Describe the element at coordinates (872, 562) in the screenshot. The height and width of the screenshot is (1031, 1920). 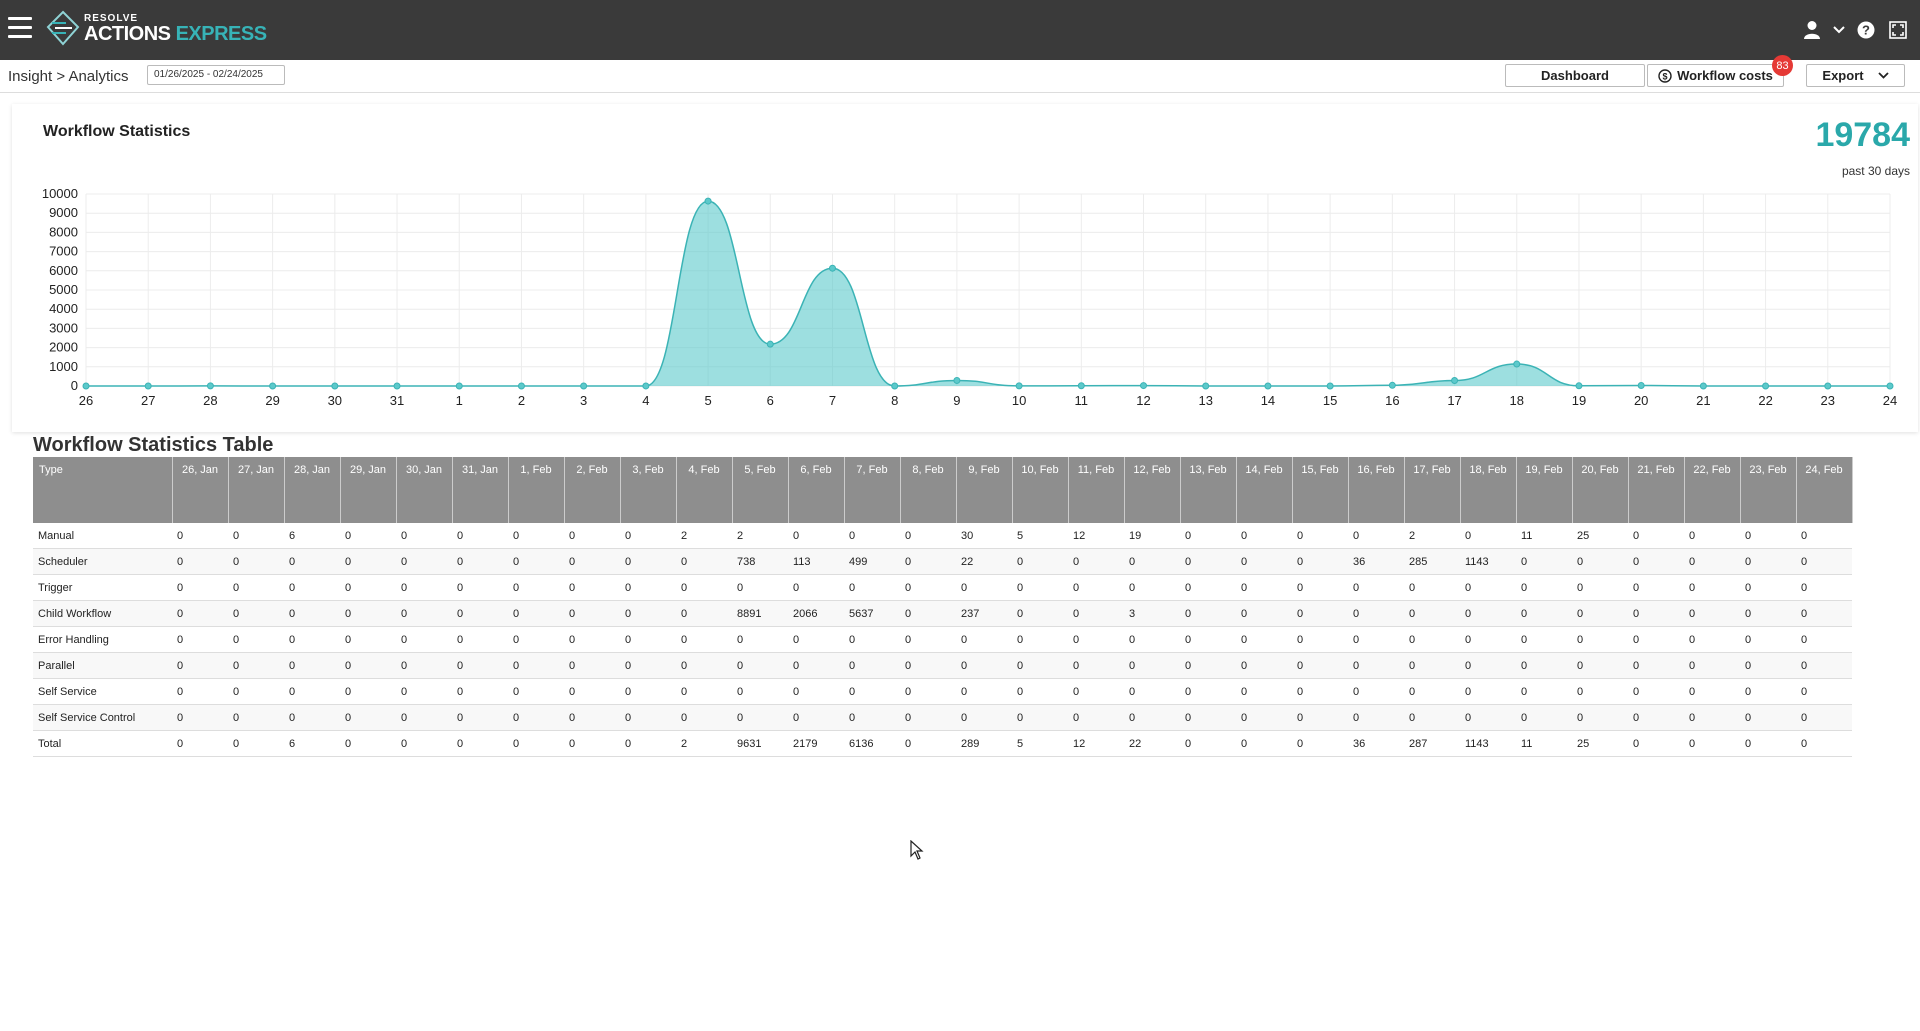
I see `table-cell: 499` at that location.